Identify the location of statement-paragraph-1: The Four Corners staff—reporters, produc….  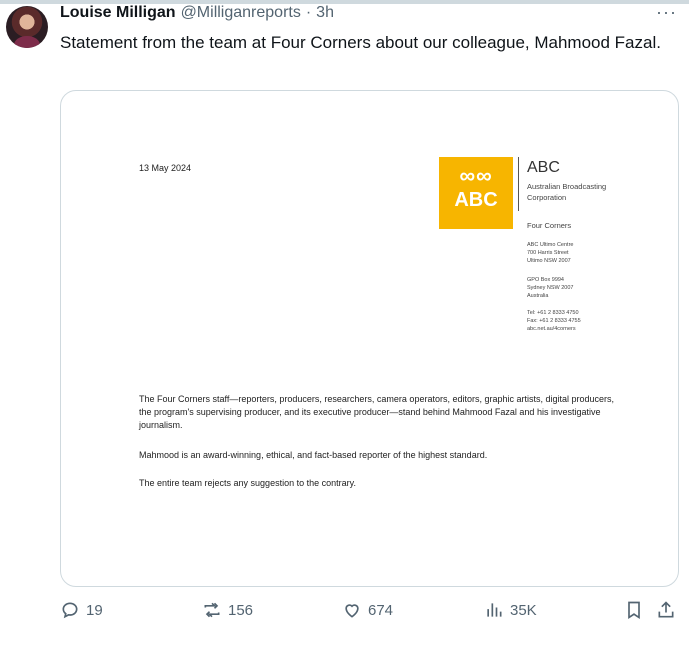
(377, 412).